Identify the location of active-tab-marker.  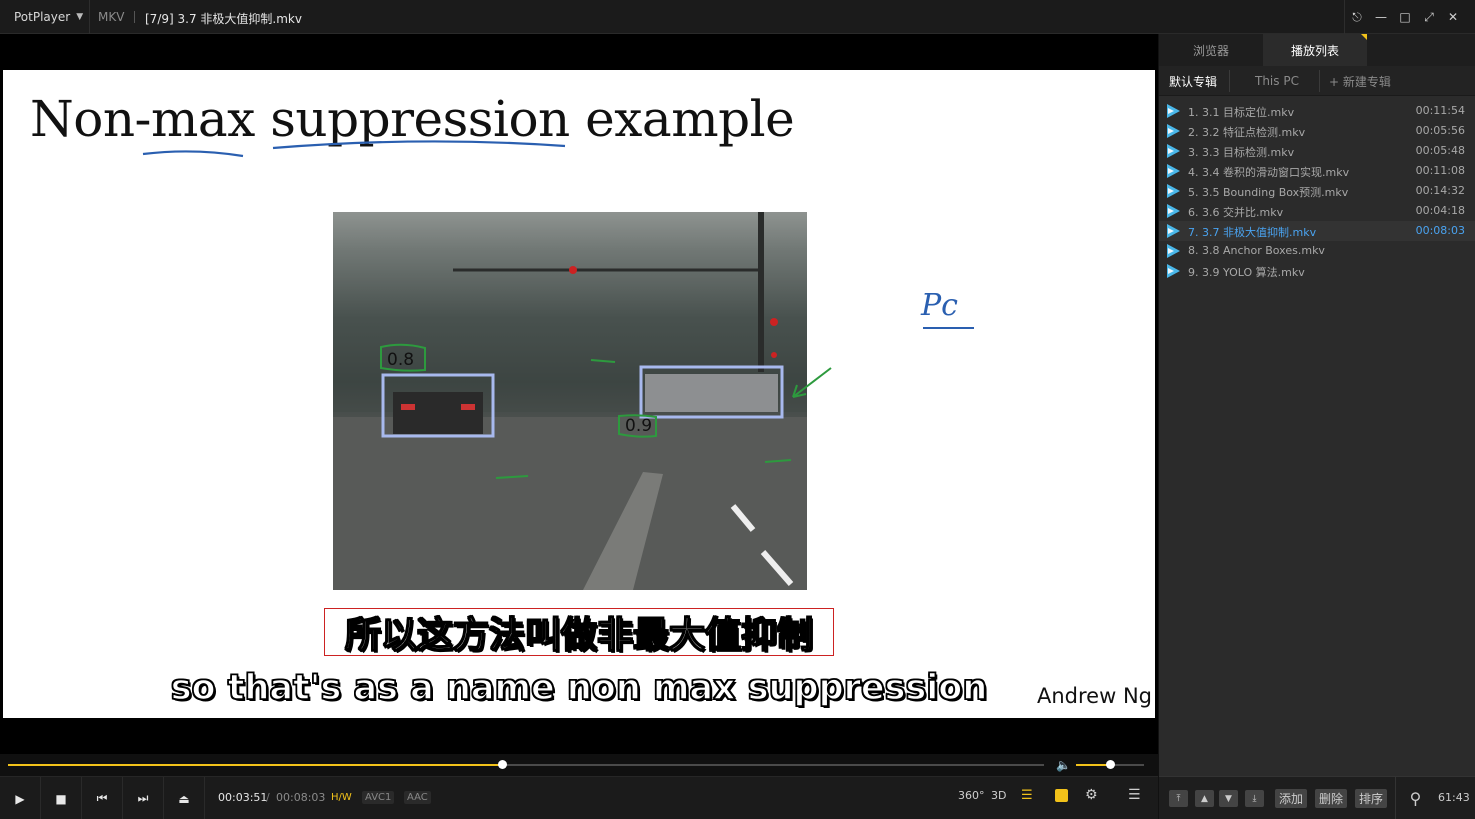
(1364, 37).